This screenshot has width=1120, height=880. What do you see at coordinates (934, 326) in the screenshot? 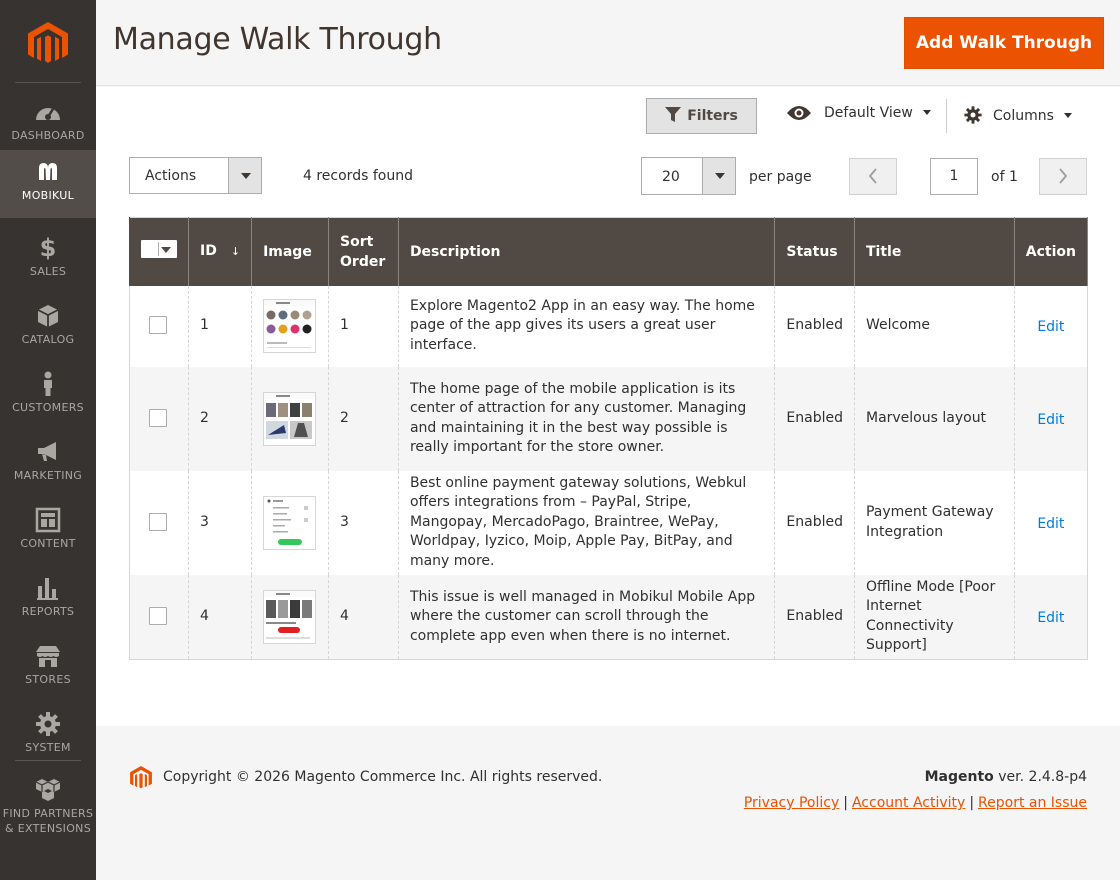
I see `cell-title: Welcome` at bounding box center [934, 326].